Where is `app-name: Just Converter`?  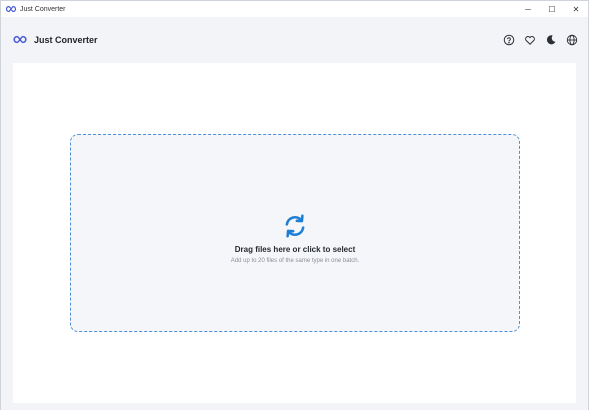
app-name: Just Converter is located at coordinates (66, 39).